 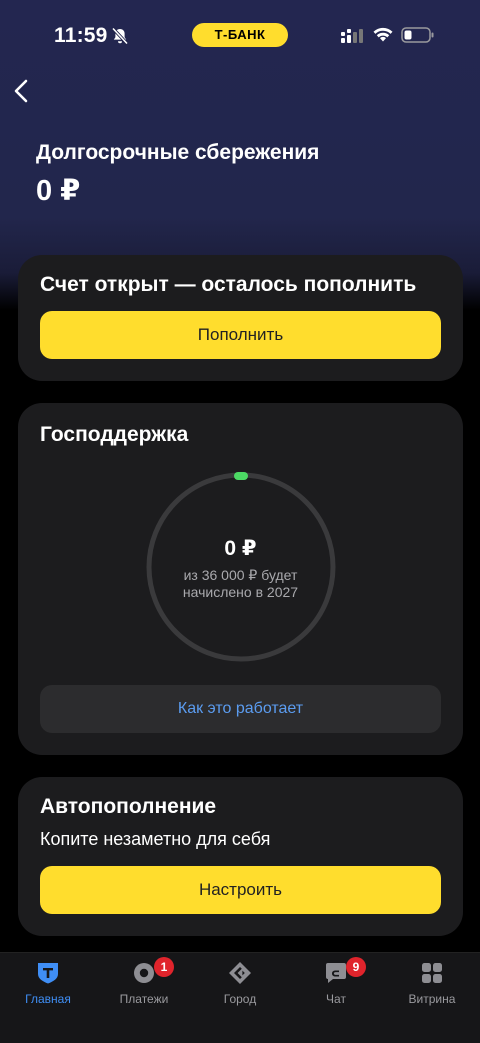 What do you see at coordinates (240, 575) in the screenshot?
I see `support-caption-line1: из 36 000 ₽ будет` at bounding box center [240, 575].